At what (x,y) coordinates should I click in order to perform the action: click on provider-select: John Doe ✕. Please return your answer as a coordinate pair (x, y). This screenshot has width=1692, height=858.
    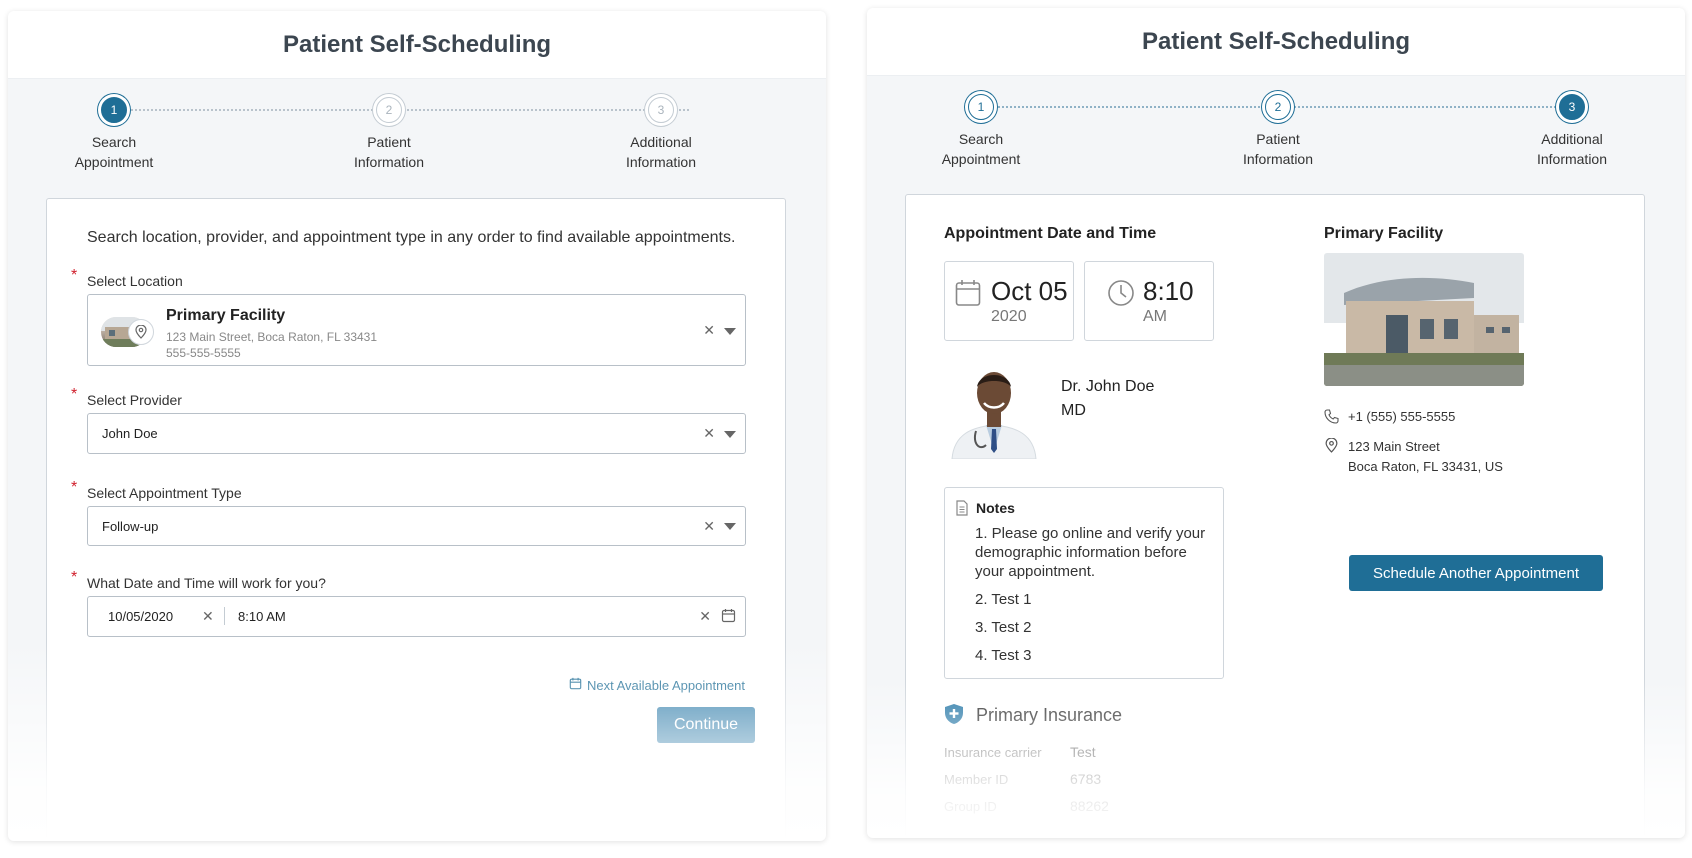
    Looking at the image, I should click on (416, 433).